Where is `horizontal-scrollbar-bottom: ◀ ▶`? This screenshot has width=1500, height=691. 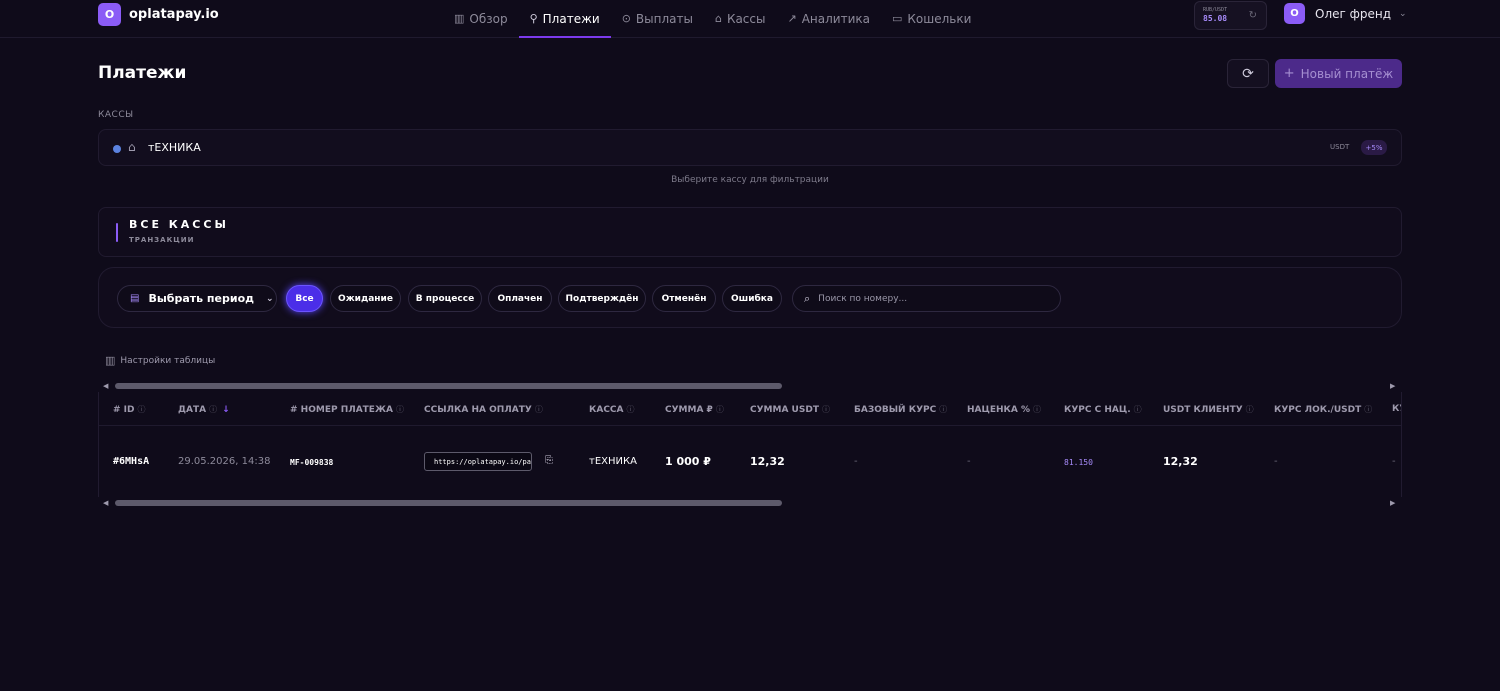 horizontal-scrollbar-bottom: ◀ ▶ is located at coordinates (750, 503).